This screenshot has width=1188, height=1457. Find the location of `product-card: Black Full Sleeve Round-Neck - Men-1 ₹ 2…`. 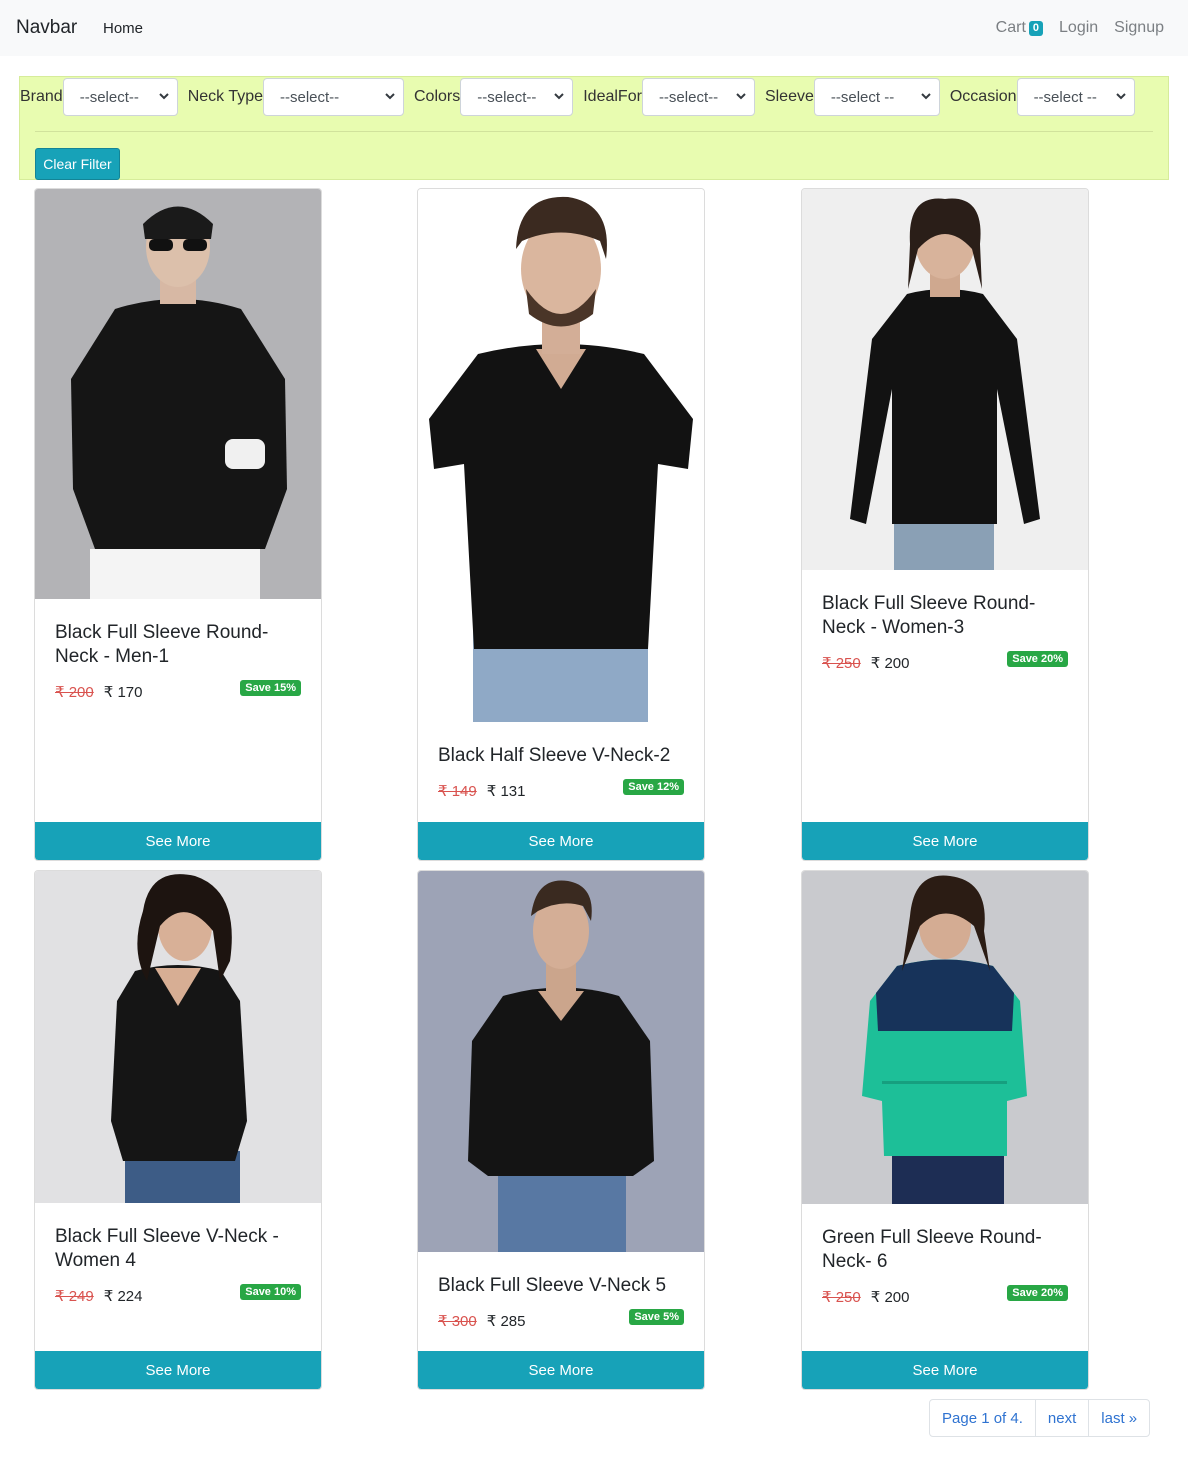

product-card: Black Full Sleeve Round-Neck - Men-1 ₹ 2… is located at coordinates (178, 524).